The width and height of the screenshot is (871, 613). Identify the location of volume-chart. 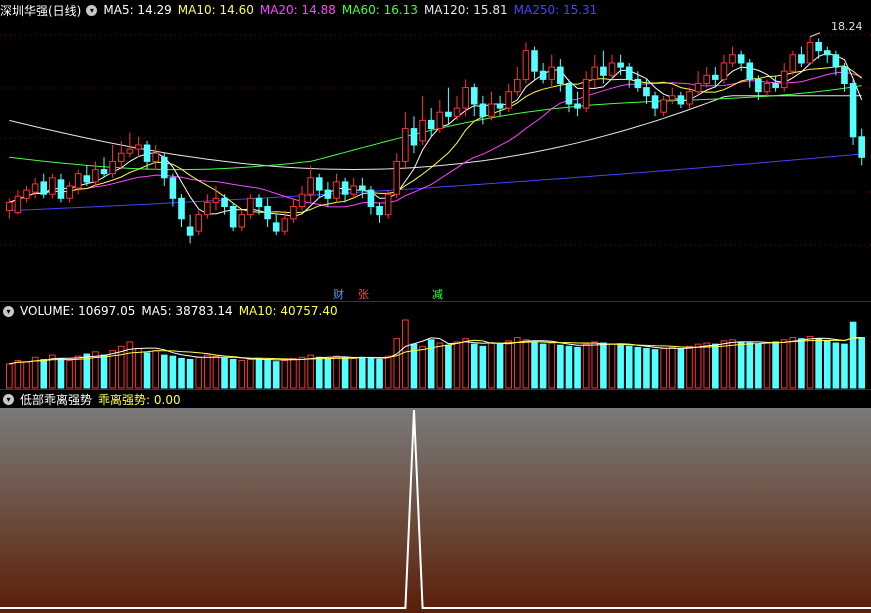
(435, 345).